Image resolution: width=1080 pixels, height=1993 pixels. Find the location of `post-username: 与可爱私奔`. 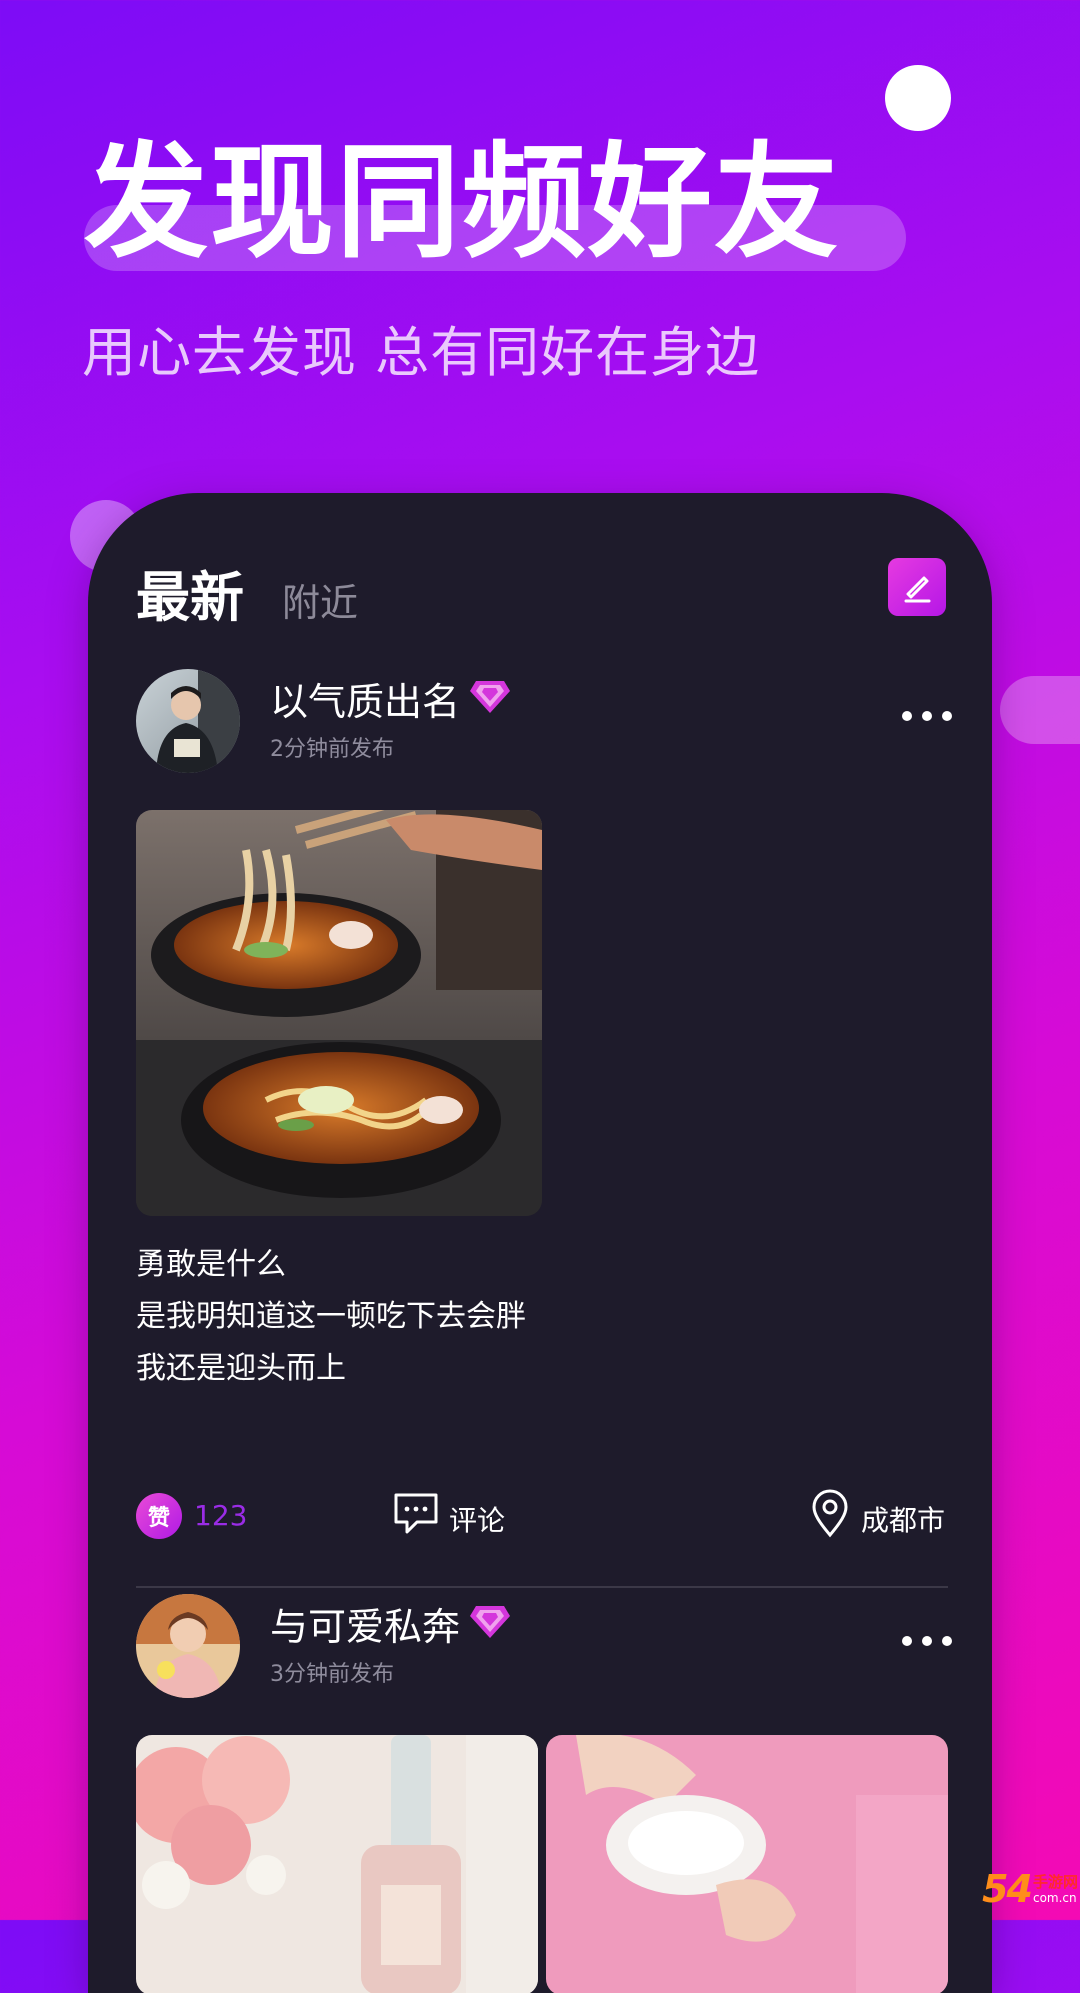

post-username: 与可爱私奔 is located at coordinates (365, 1623).